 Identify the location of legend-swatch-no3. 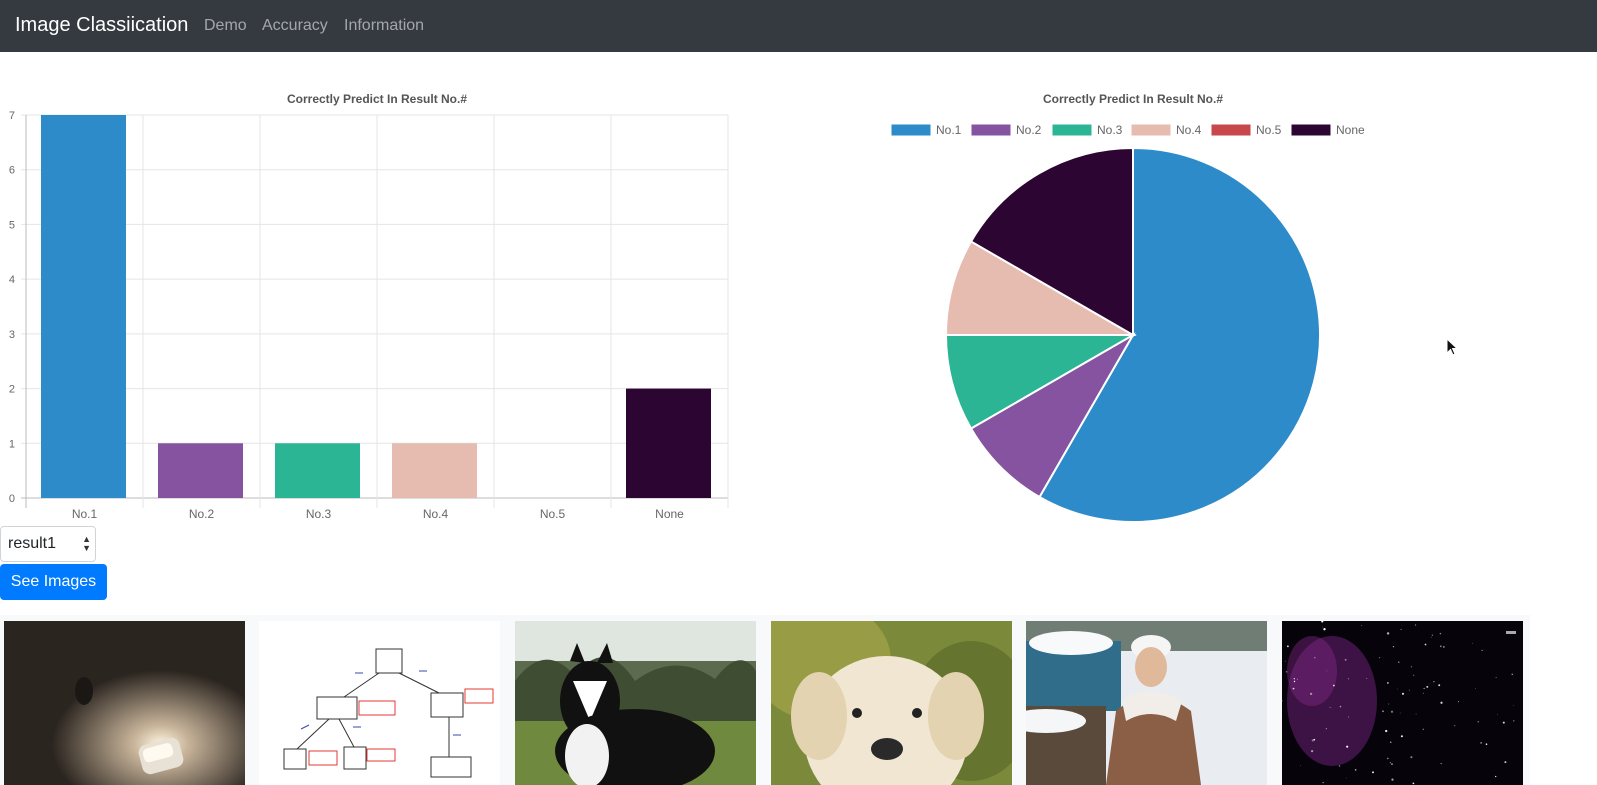
(1072, 130).